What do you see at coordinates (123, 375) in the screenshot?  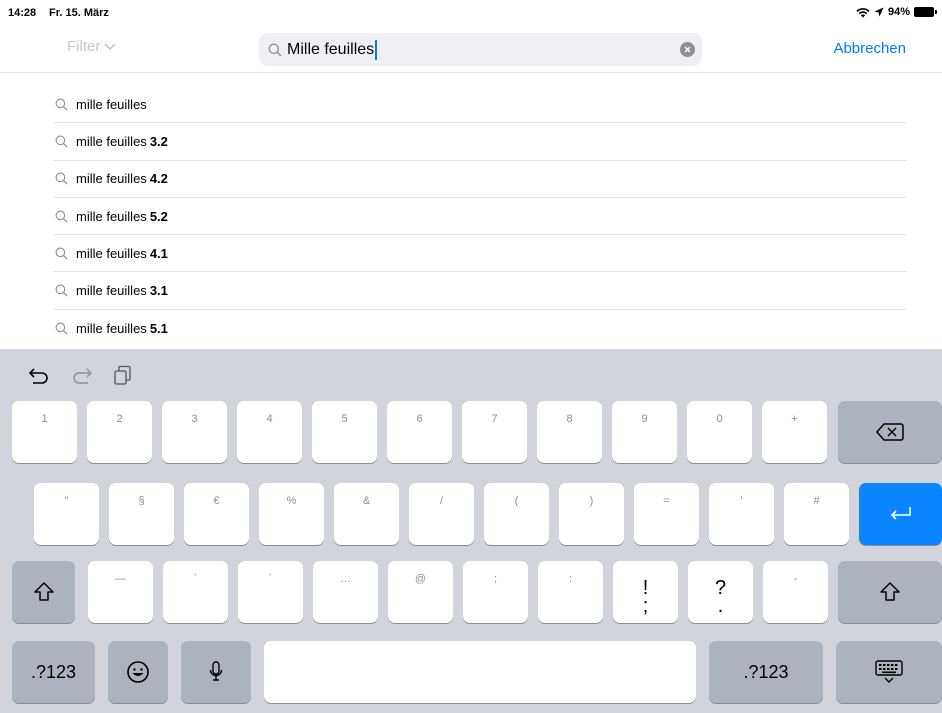 I see `paste-icon` at bounding box center [123, 375].